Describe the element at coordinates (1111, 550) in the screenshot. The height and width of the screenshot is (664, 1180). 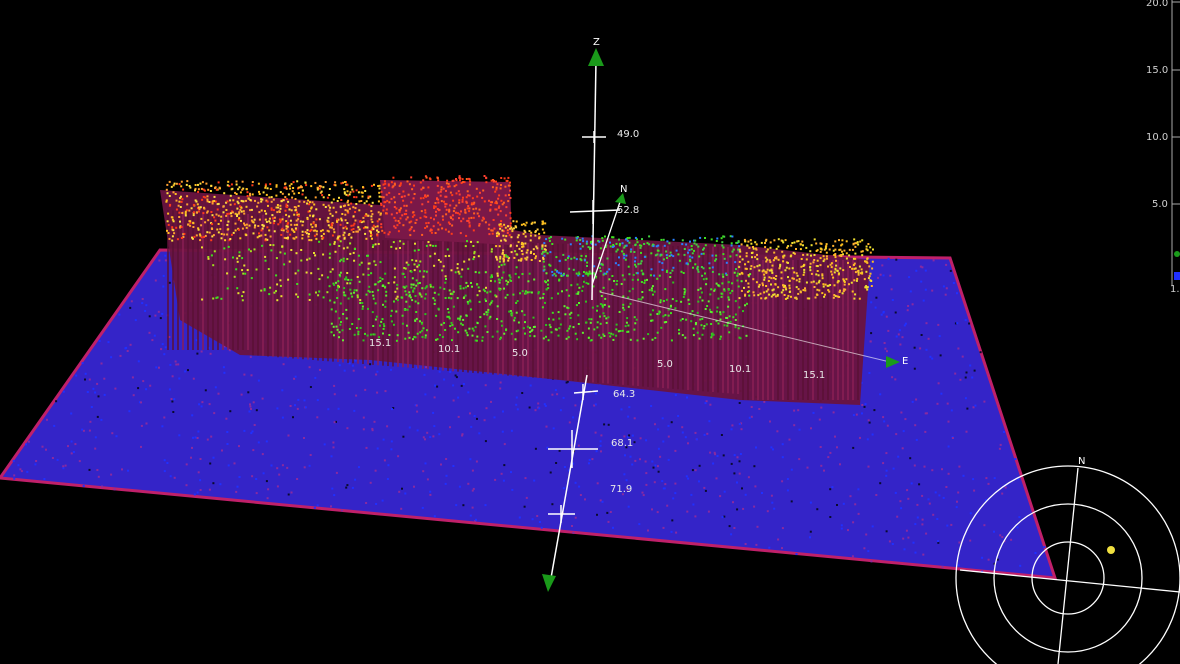
I see `compass-marker-icon` at that location.